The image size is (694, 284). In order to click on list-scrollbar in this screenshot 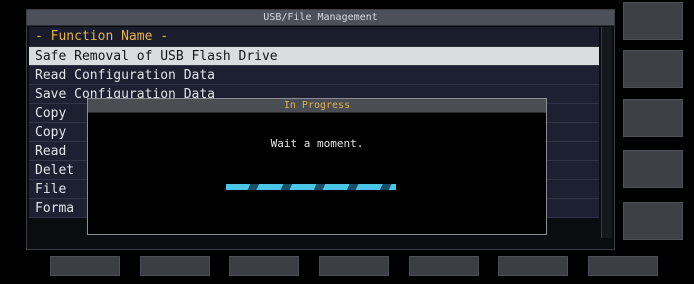, I will do `click(606, 132)`.